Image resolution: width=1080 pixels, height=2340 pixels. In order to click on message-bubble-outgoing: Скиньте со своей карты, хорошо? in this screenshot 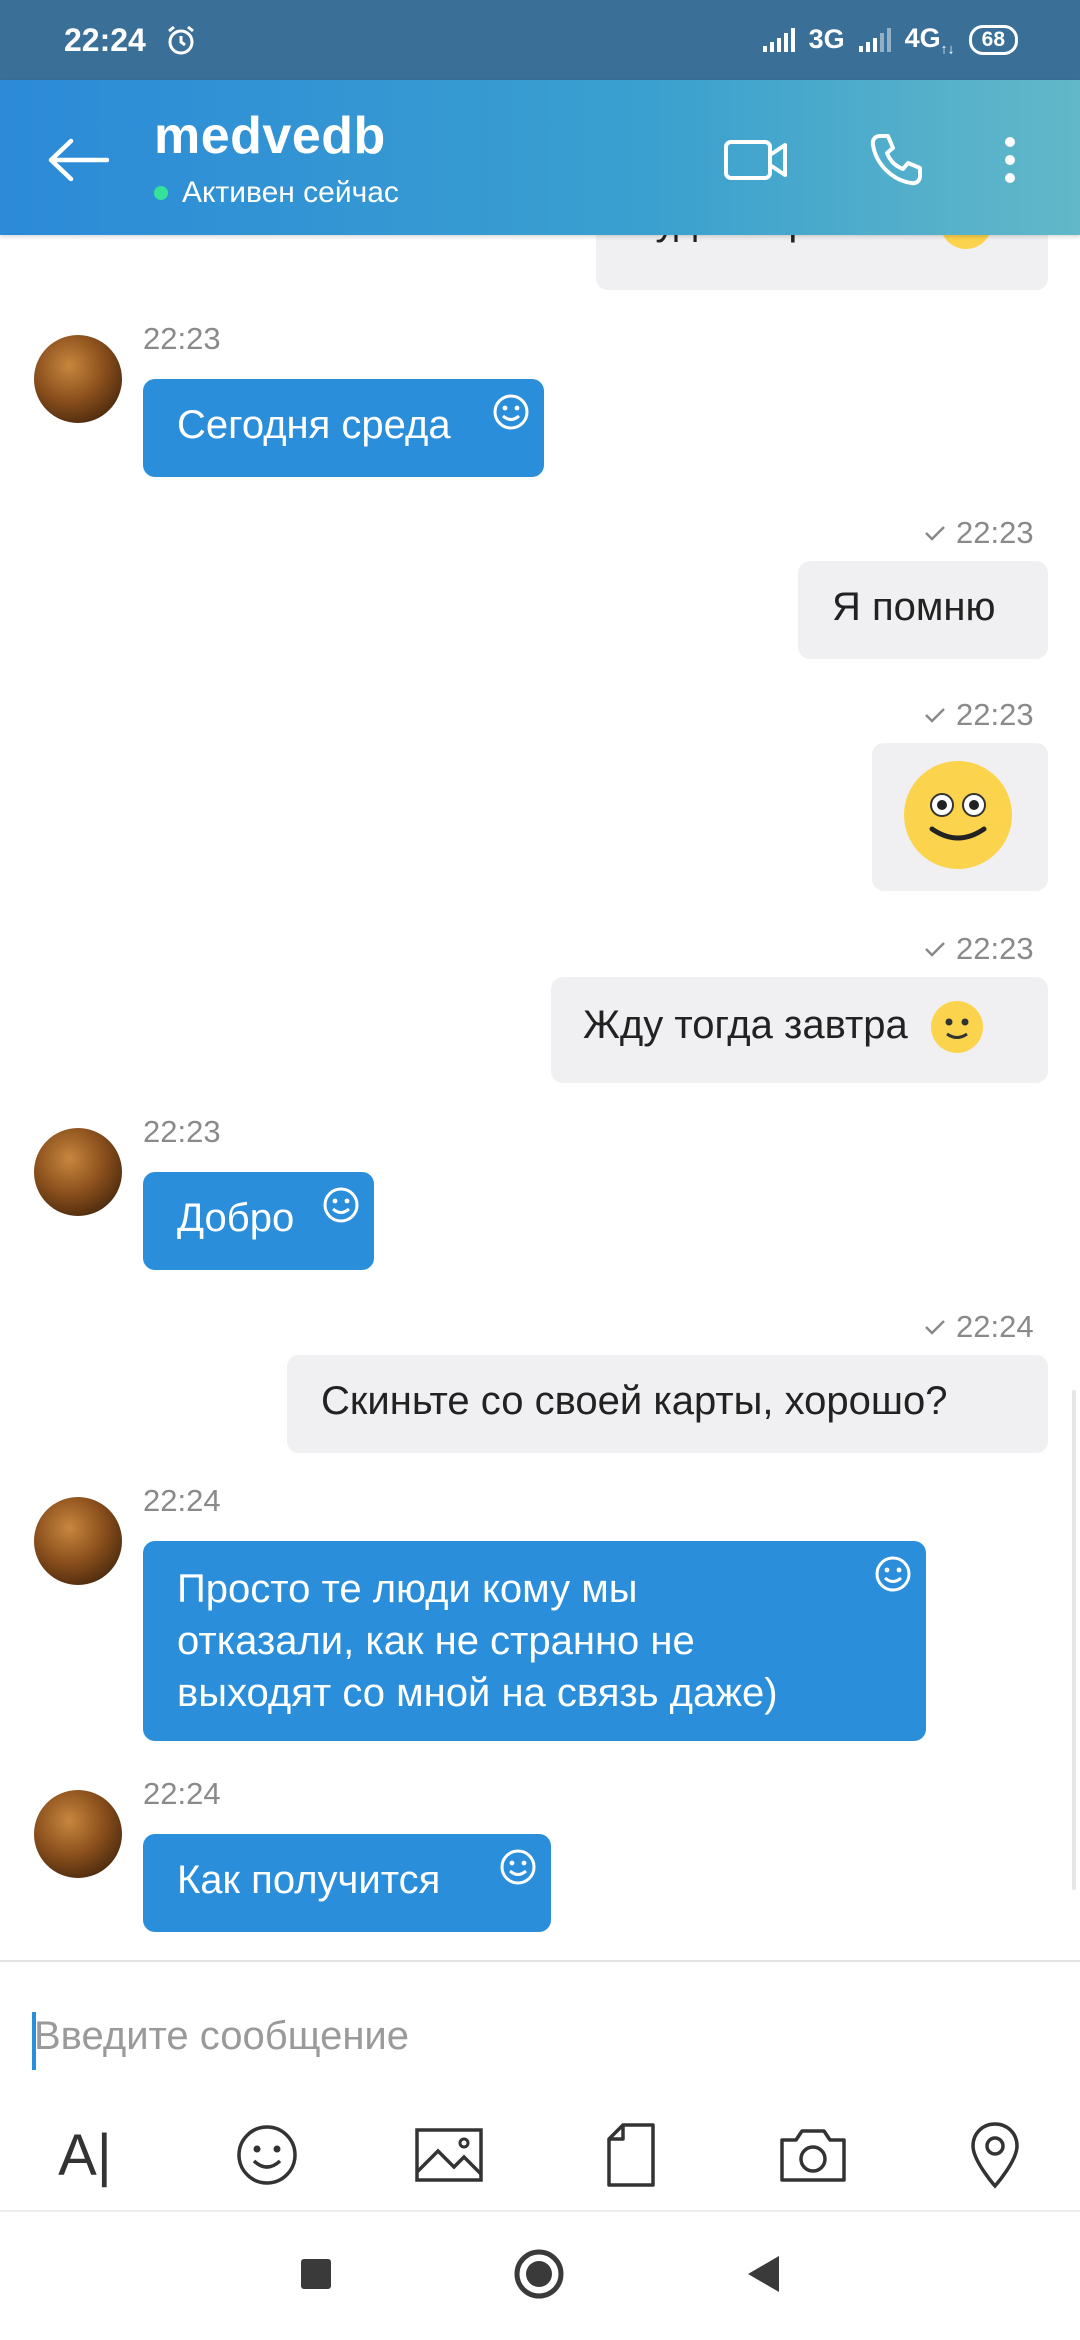, I will do `click(667, 1404)`.